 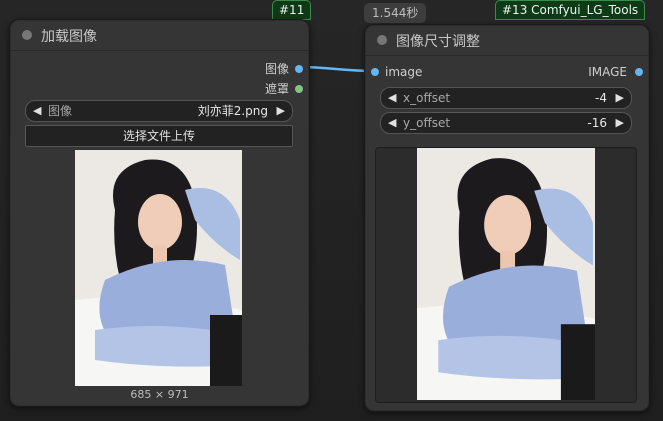 I want to click on portrait-photo, so click(x=158, y=268).